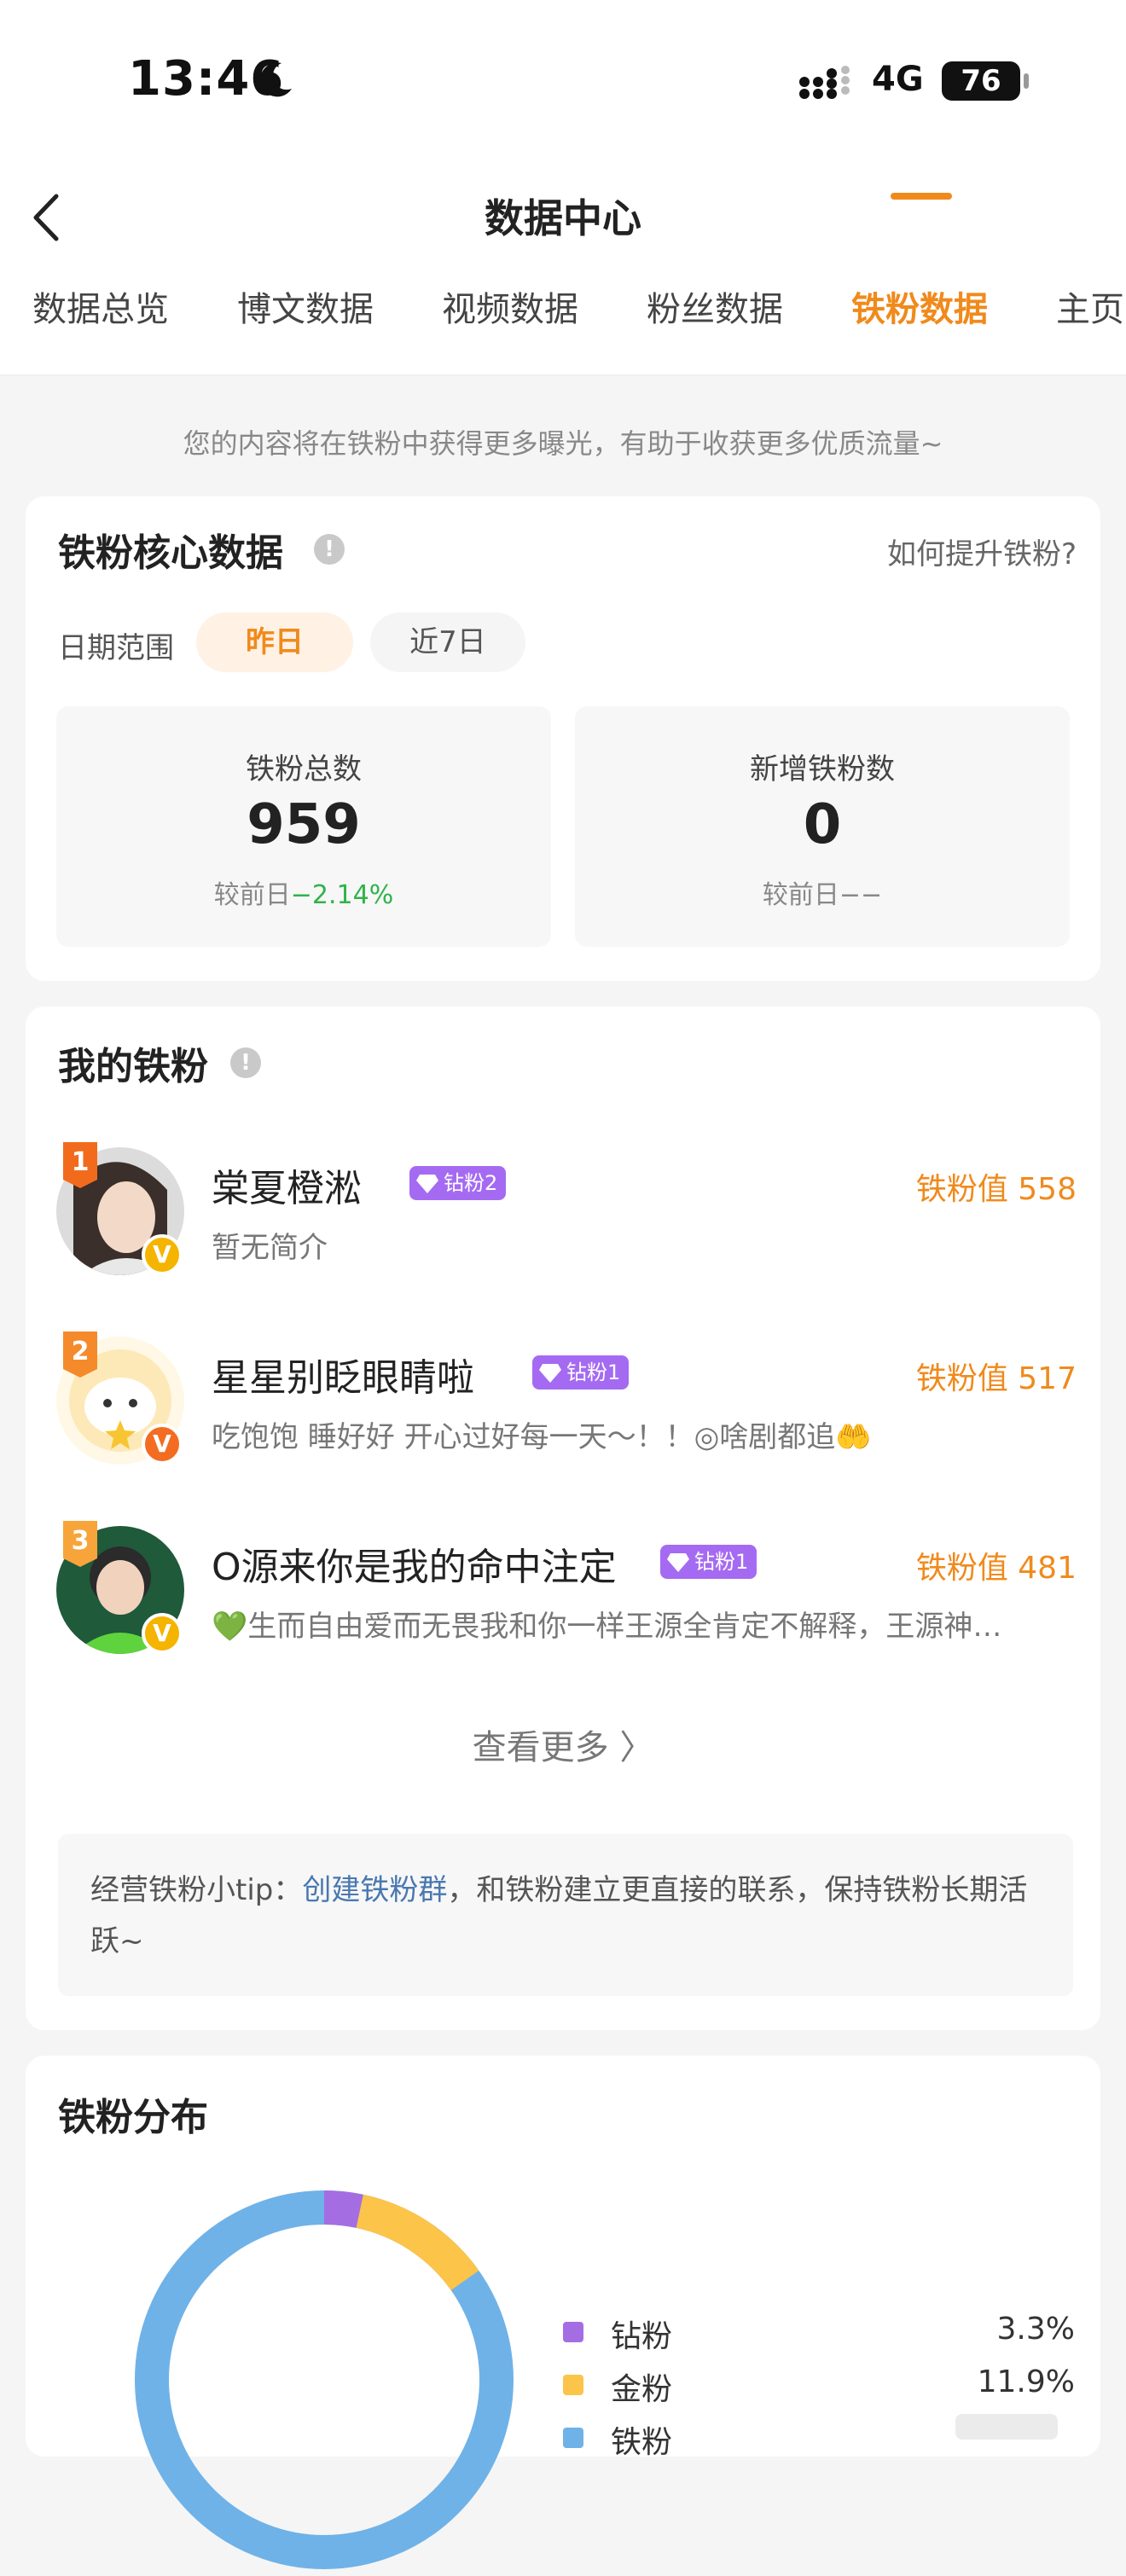 This screenshot has height=2576, width=1126. What do you see at coordinates (510, 306) in the screenshot?
I see `tab-video: 视频数据` at bounding box center [510, 306].